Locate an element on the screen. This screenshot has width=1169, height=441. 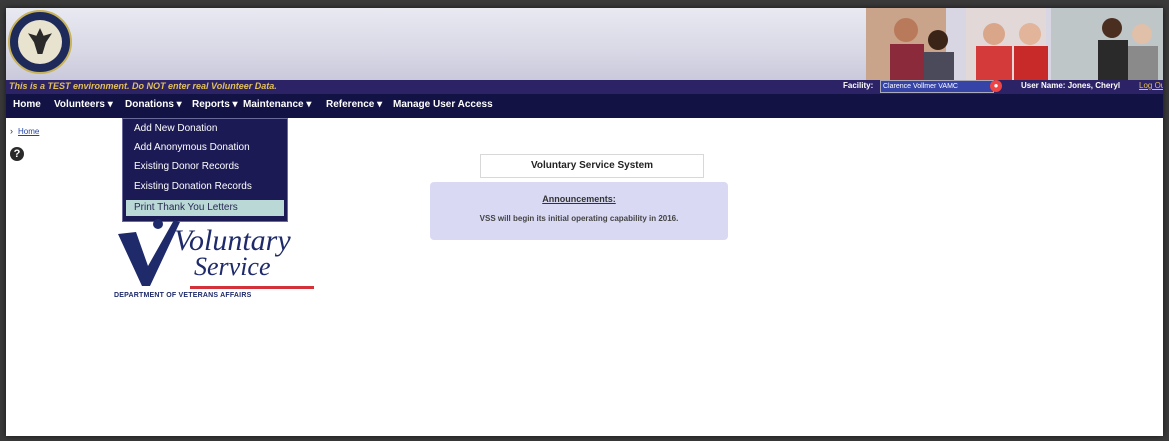
logo-rule is located at coordinates (252, 287).